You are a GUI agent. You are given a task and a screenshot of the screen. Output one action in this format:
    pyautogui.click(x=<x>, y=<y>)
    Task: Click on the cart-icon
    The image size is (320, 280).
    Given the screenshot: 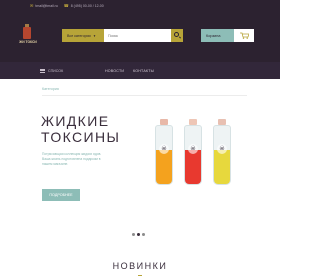 What is the action you would take?
    pyautogui.click(x=244, y=35)
    